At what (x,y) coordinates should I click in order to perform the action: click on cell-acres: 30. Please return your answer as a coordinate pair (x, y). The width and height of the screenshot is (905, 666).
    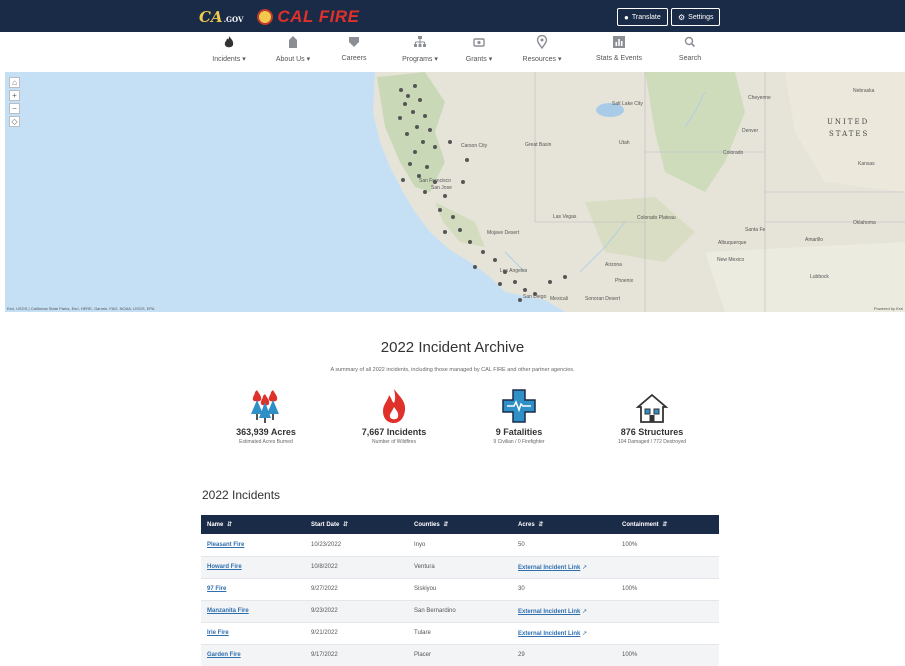
    Looking at the image, I should click on (564, 589).